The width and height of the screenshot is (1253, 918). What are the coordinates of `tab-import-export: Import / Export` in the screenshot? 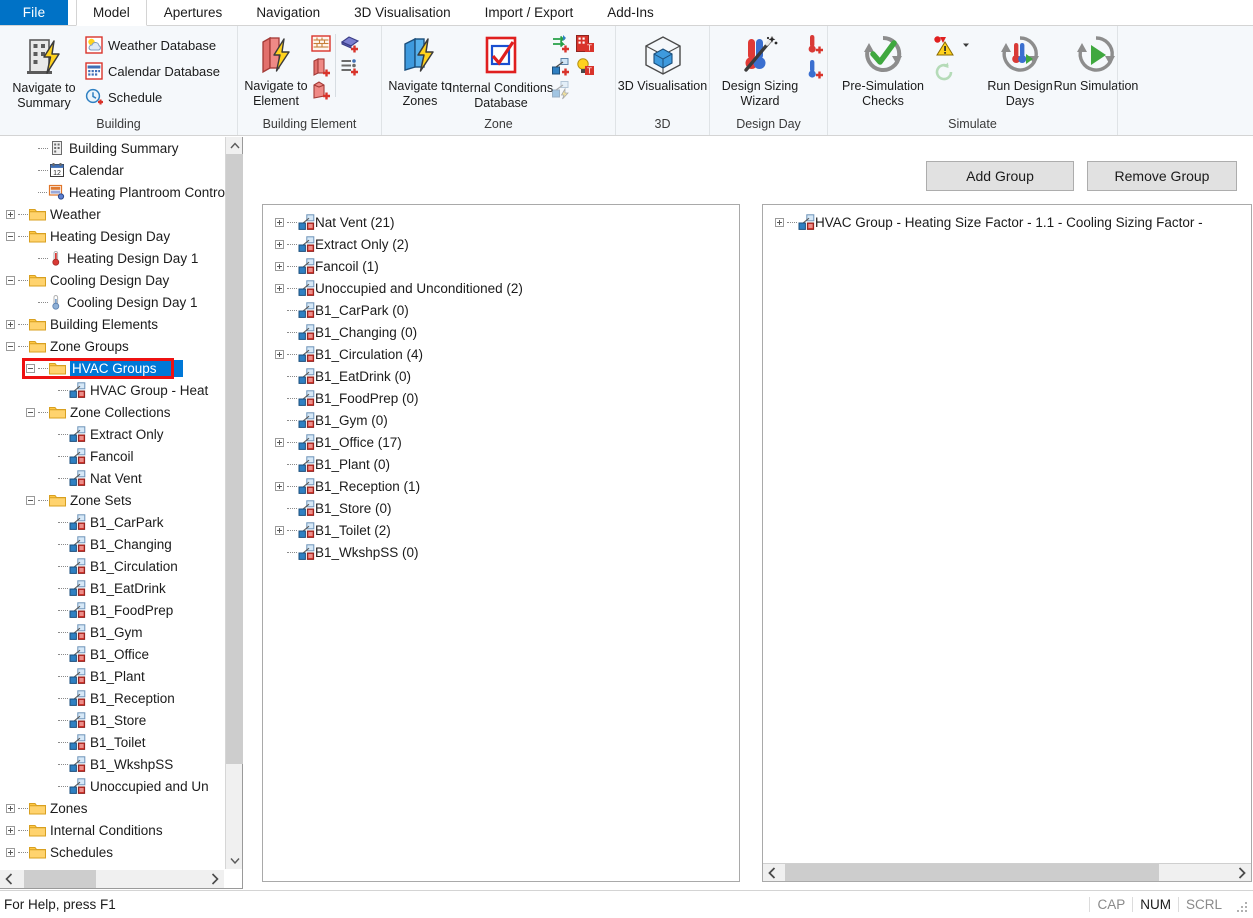 It's located at (529, 12).